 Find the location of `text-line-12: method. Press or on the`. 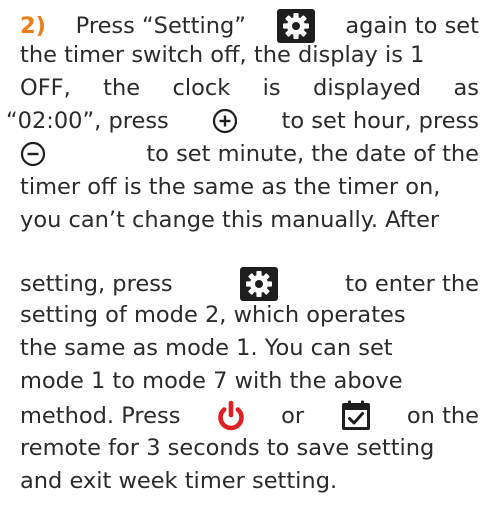

text-line-12: method. Press or on the is located at coordinates (243, 416).